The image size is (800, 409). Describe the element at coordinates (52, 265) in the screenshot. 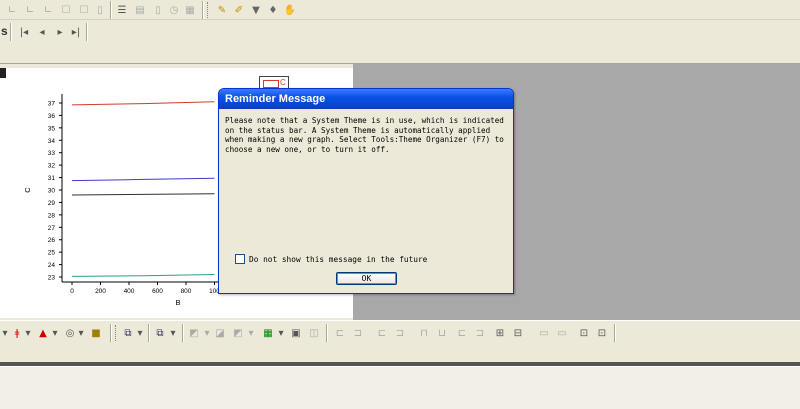

I see `y-tick-label: 24` at that location.